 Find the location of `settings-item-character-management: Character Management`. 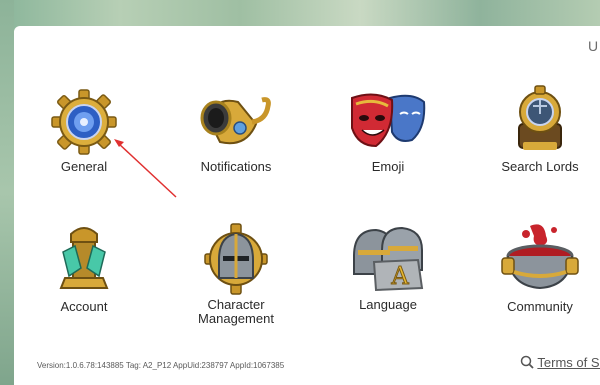

settings-item-character-management: Character Management is located at coordinates (236, 274).